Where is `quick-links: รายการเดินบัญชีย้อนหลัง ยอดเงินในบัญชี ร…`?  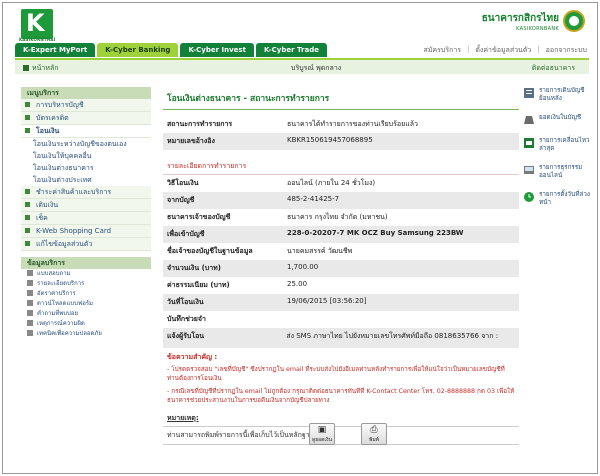
quick-links: รายการเดินบัญชีย้อนหลัง ยอดเงินในบัญชี ร… is located at coordinates (559, 152).